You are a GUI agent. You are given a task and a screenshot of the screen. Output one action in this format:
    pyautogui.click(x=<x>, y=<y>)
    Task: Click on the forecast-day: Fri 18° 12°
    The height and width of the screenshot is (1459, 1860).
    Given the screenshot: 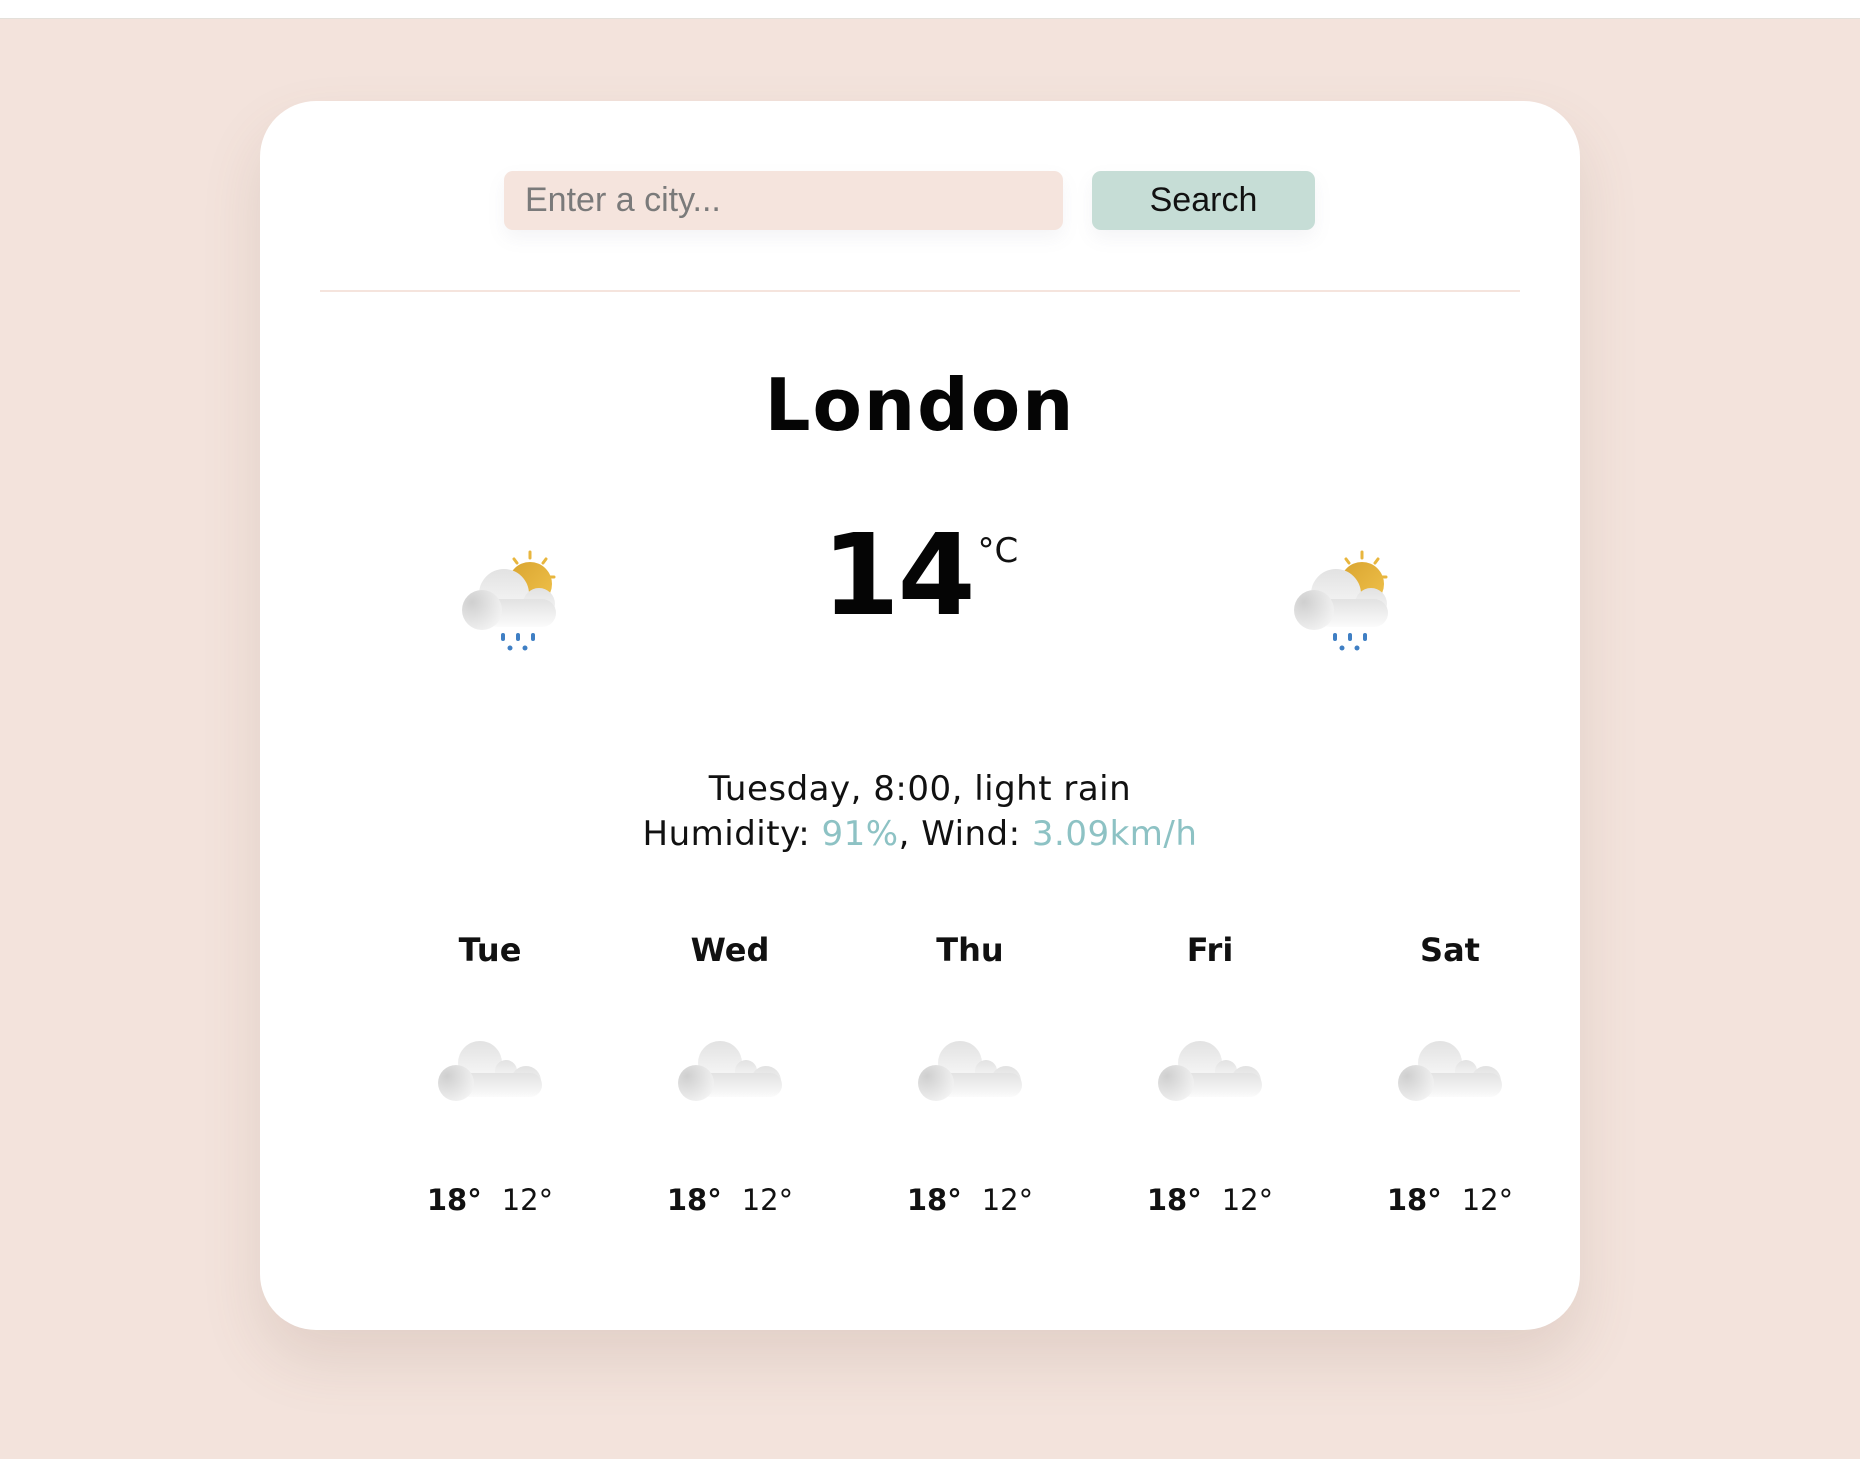 What is the action you would take?
    pyautogui.click(x=1210, y=1081)
    